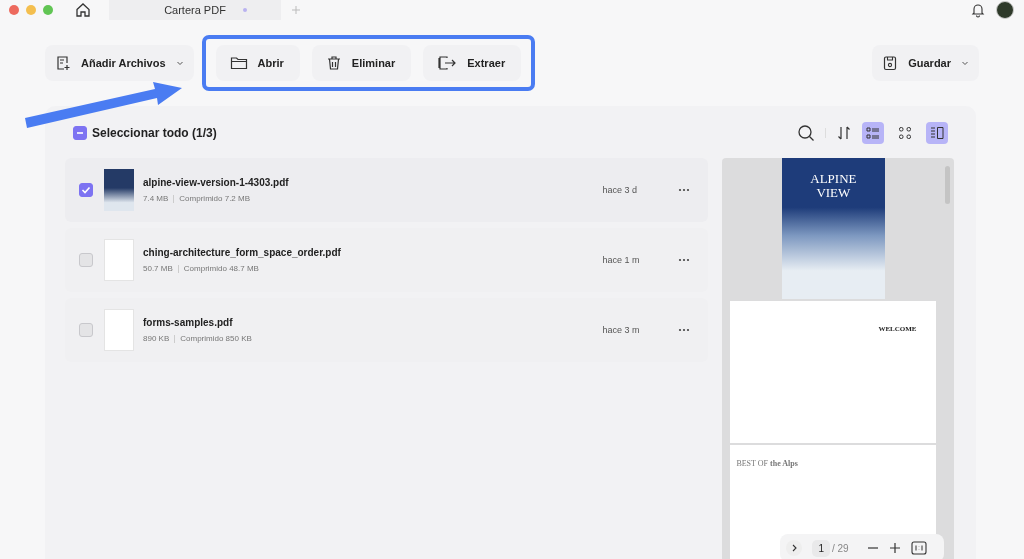  I want to click on file-size: 7.4 MB, so click(156, 198).